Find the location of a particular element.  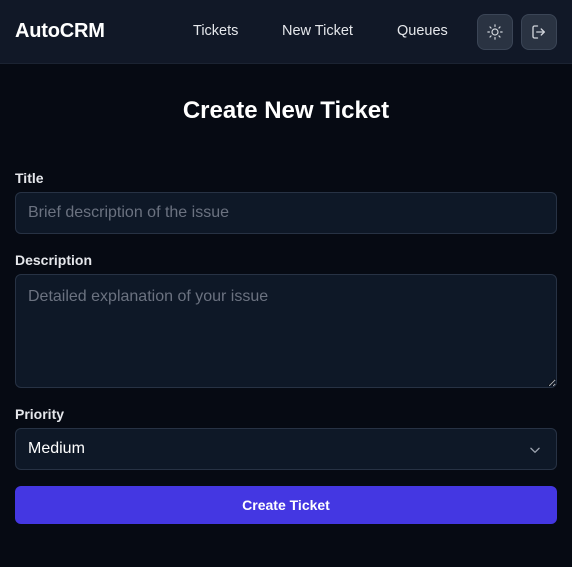

app-brand: AutoCRM is located at coordinates (60, 31).